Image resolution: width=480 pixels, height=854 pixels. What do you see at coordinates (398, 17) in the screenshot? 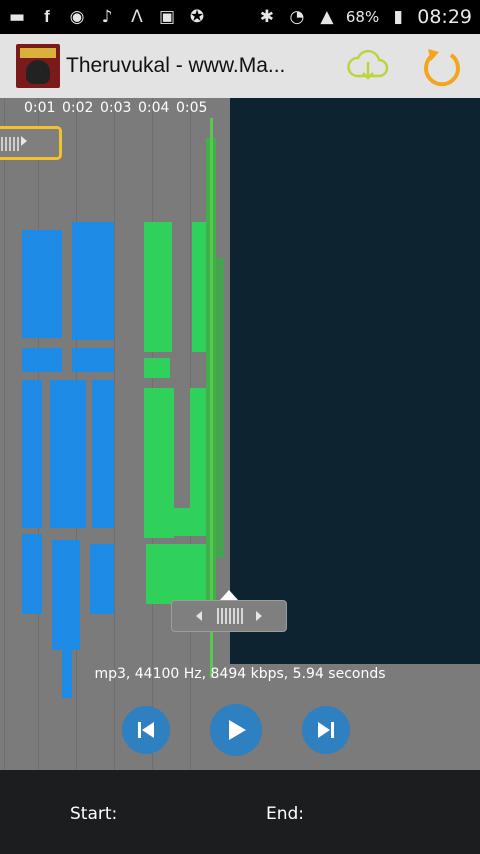
I see `battery-icon: ▮` at bounding box center [398, 17].